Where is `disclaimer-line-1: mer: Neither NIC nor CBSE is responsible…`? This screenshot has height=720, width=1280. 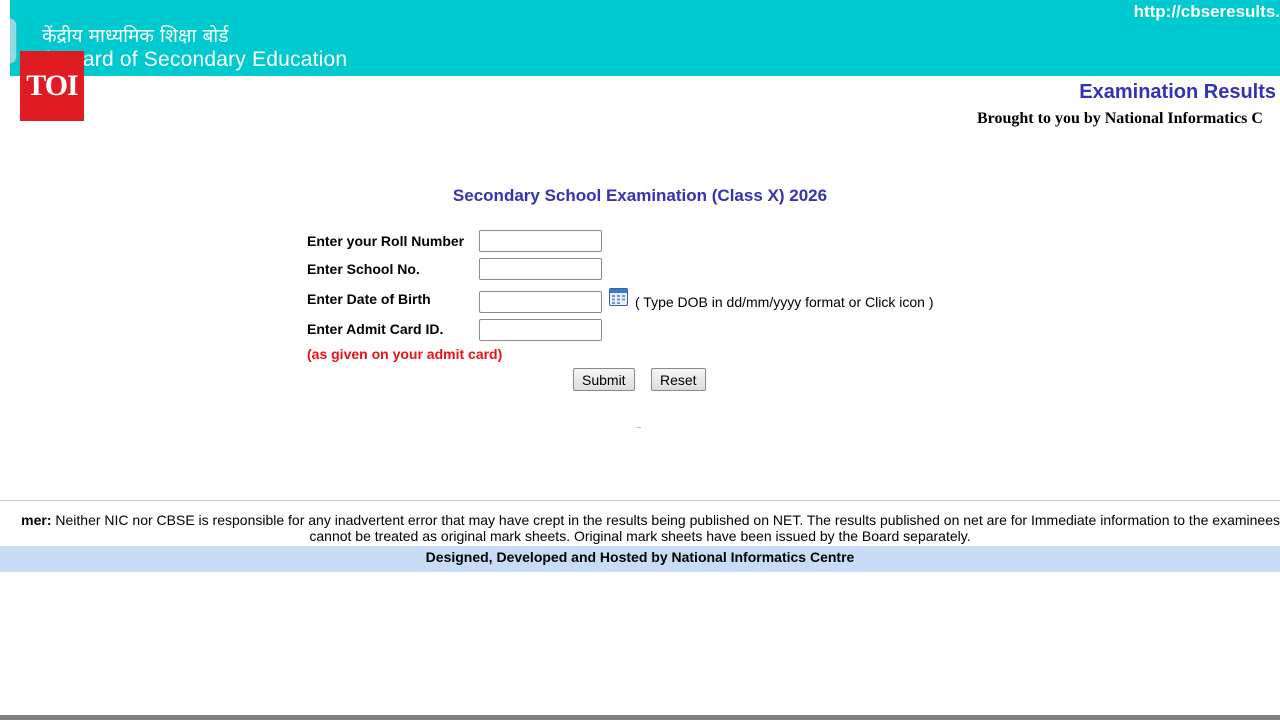
disclaimer-line-1: mer: Neither NIC nor CBSE is responsible… is located at coordinates (650, 520).